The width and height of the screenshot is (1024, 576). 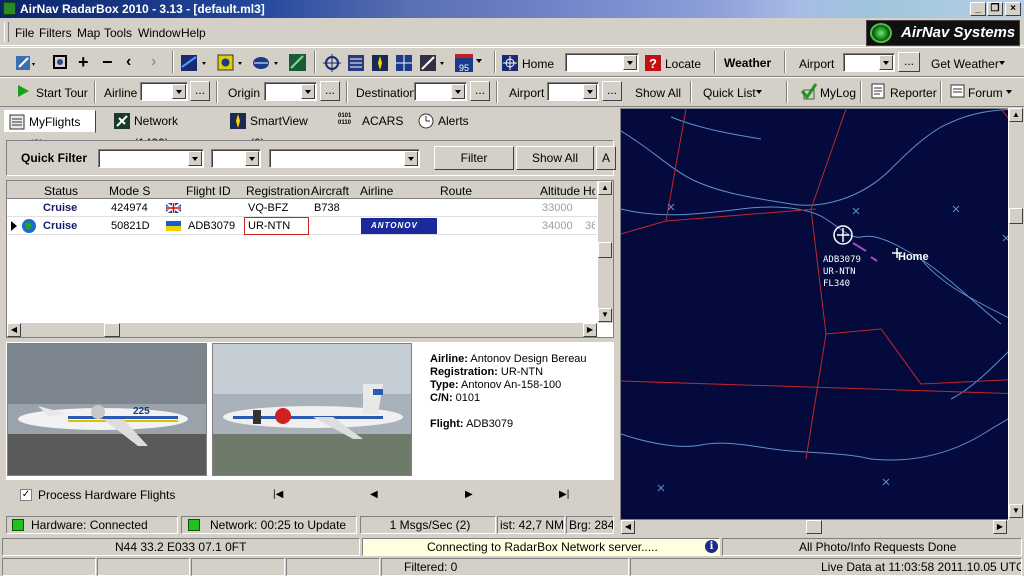 What do you see at coordinates (1016, 115) in the screenshot?
I see `map-scroll-up-arrow: ▲` at bounding box center [1016, 115].